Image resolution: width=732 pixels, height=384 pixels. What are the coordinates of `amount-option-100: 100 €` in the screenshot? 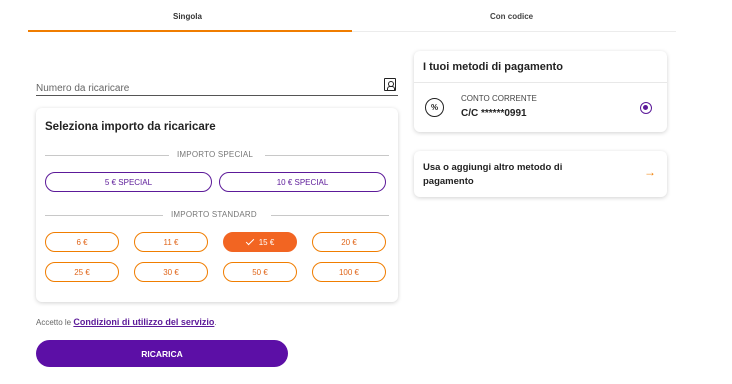 It's located at (349, 272).